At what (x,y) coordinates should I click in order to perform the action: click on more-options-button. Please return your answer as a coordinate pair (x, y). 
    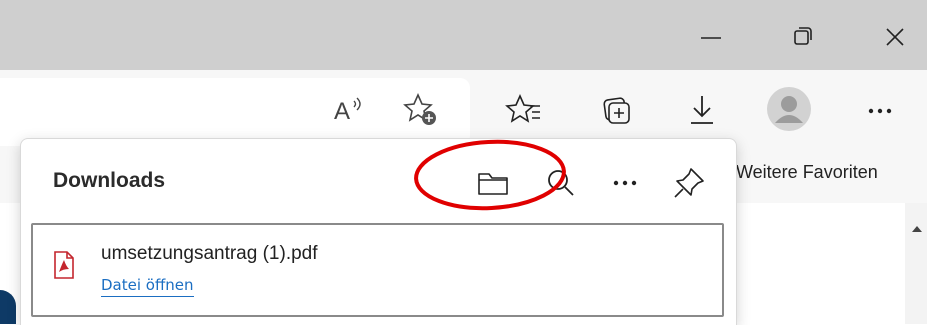
    Looking at the image, I should click on (625, 183).